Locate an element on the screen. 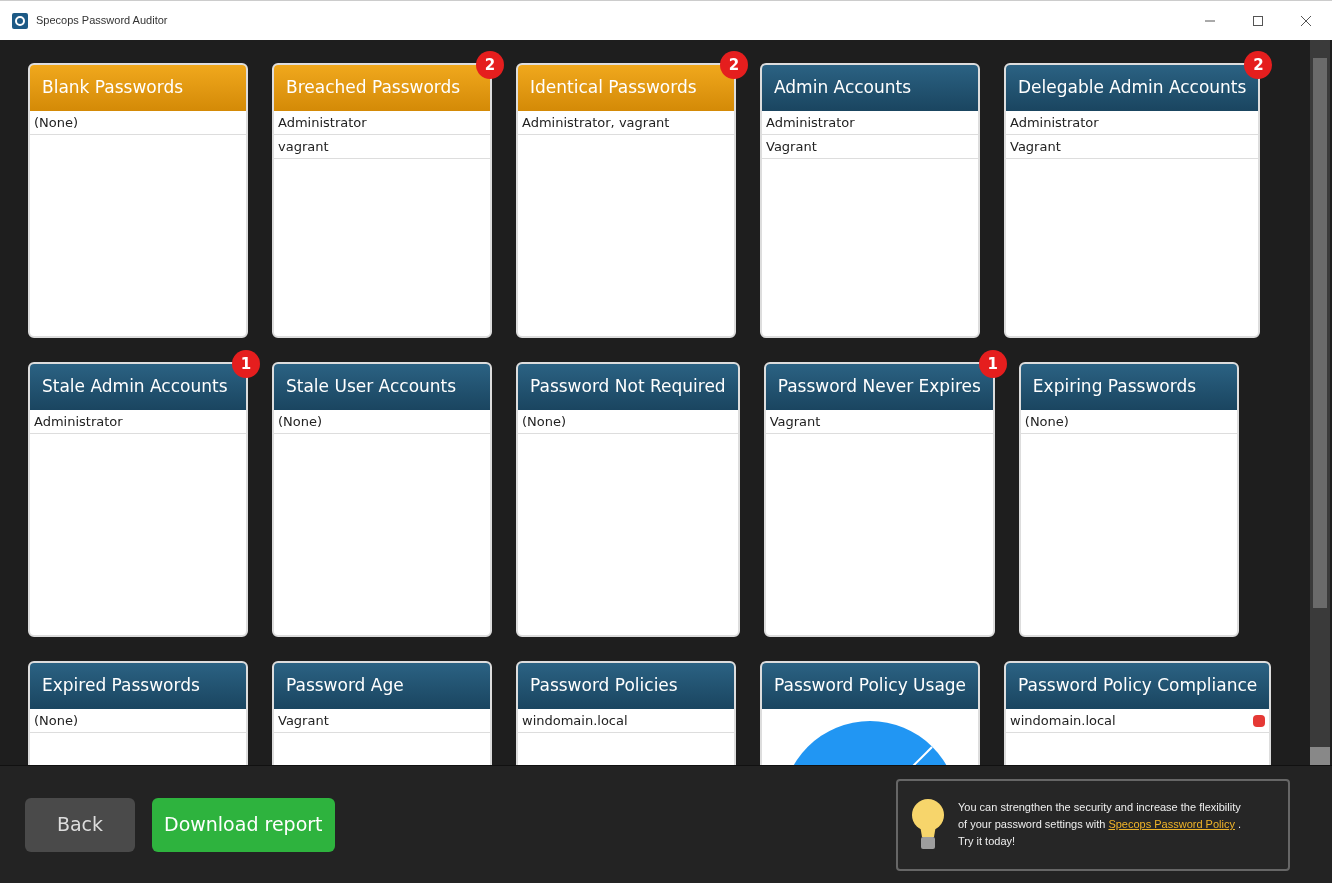 This screenshot has width=1332, height=883. close-icon is located at coordinates (1306, 20).